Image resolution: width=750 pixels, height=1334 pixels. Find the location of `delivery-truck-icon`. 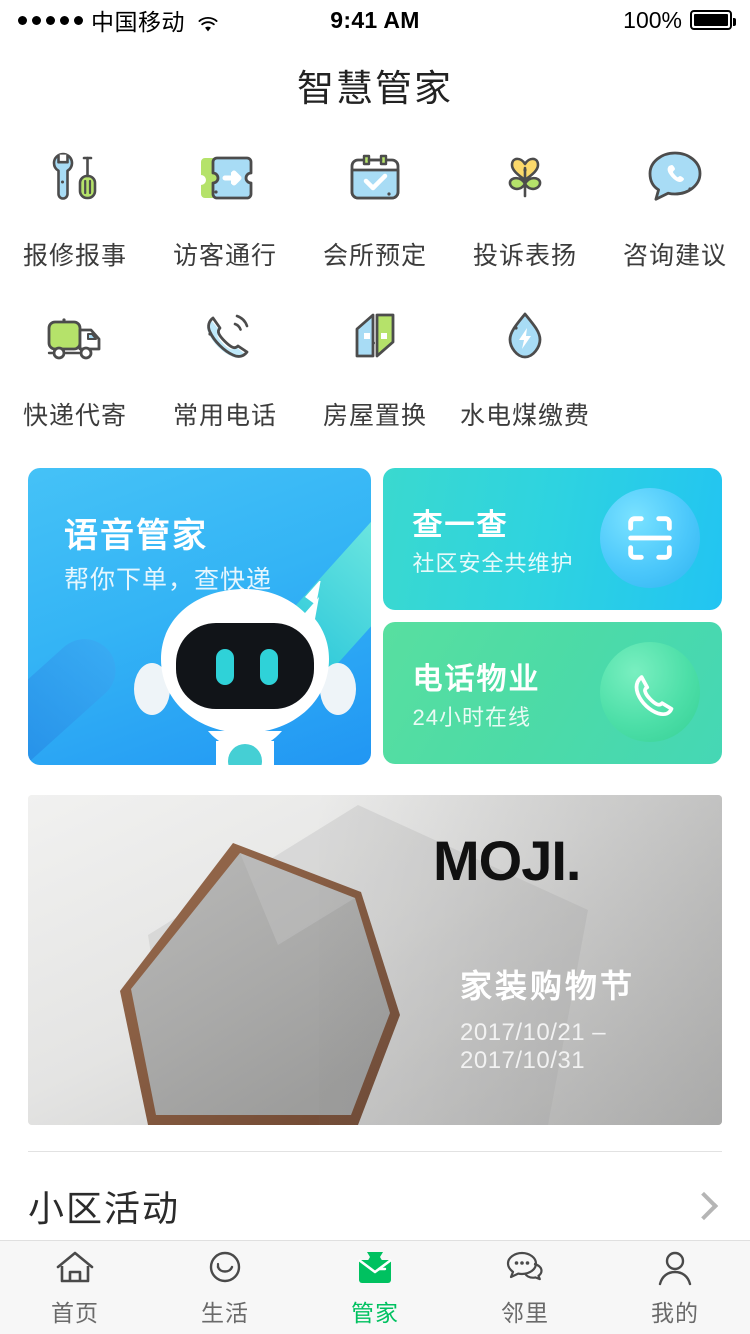

delivery-truck-icon is located at coordinates (75, 338).